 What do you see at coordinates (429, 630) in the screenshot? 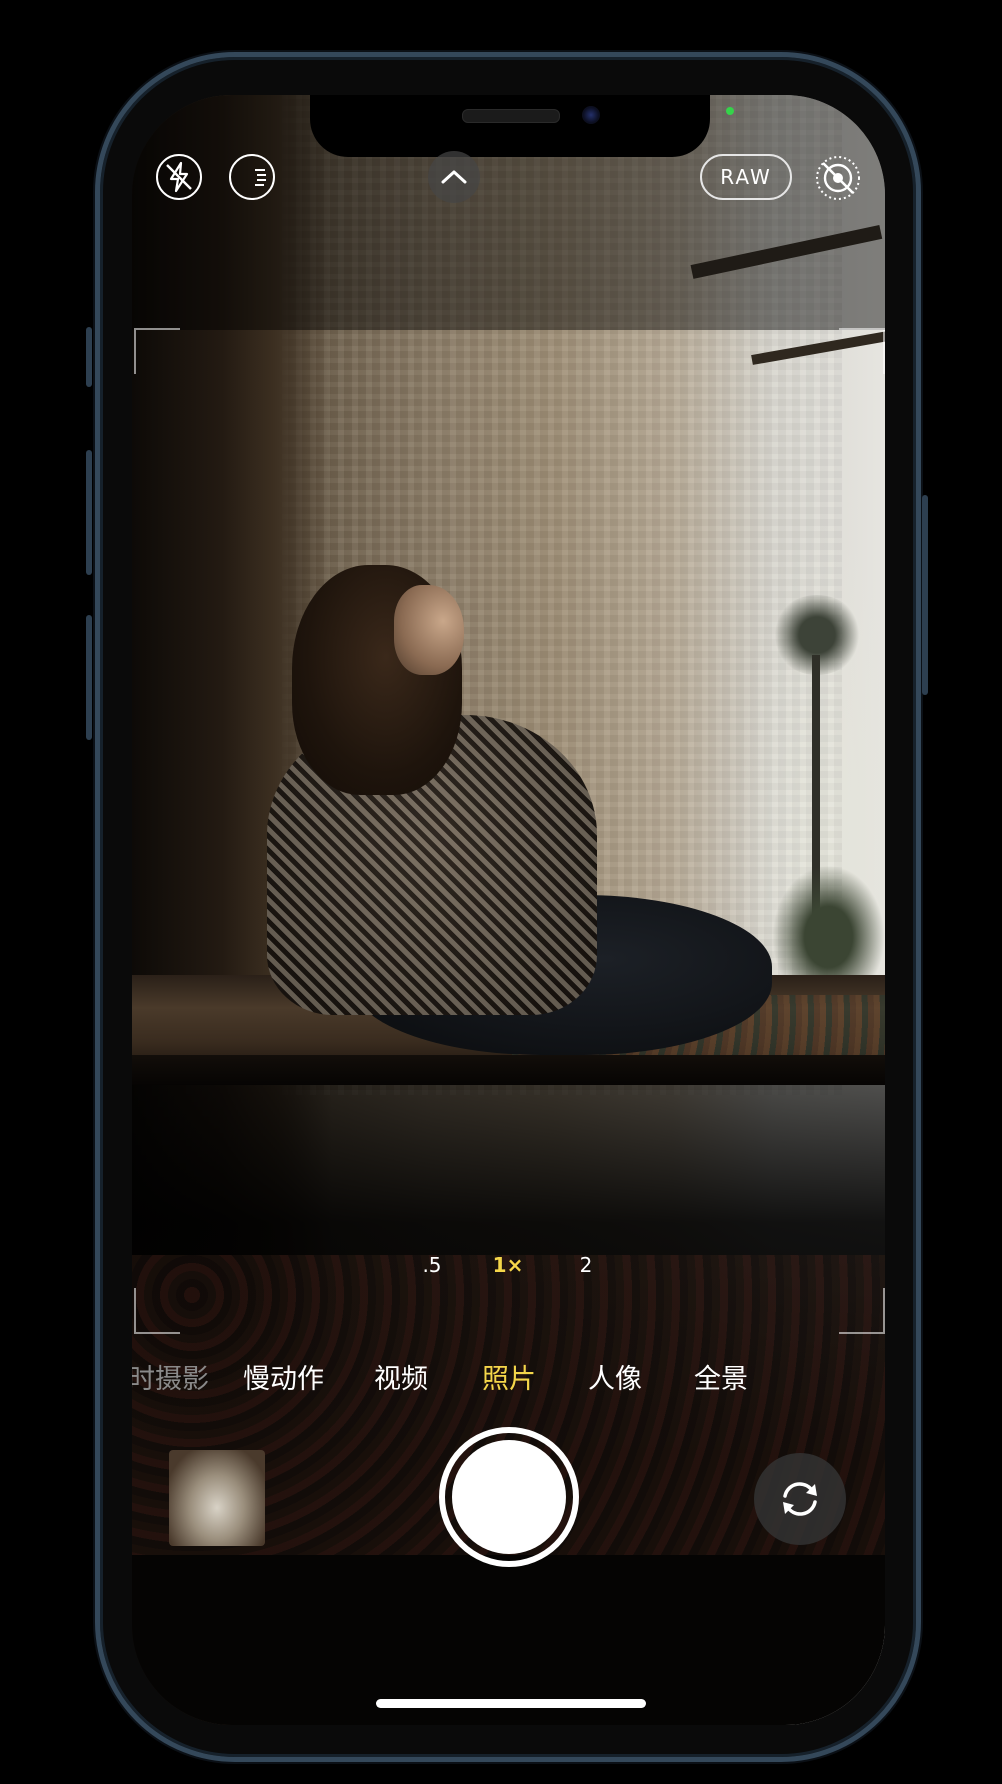
I see `person-face` at bounding box center [429, 630].